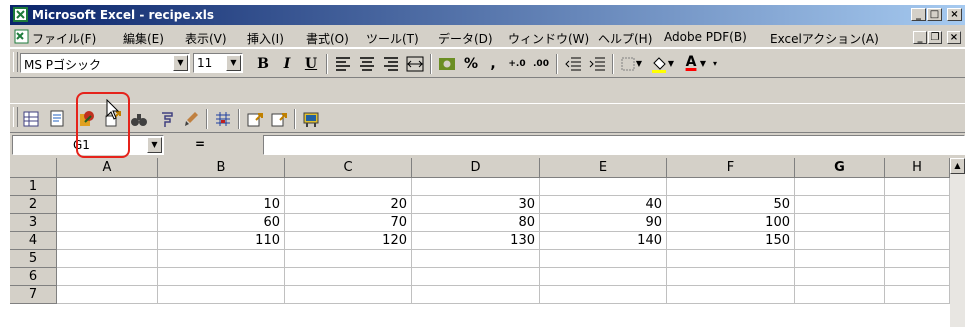  What do you see at coordinates (541, 64) in the screenshot?
I see `decrease-decimal-button: .00` at bounding box center [541, 64].